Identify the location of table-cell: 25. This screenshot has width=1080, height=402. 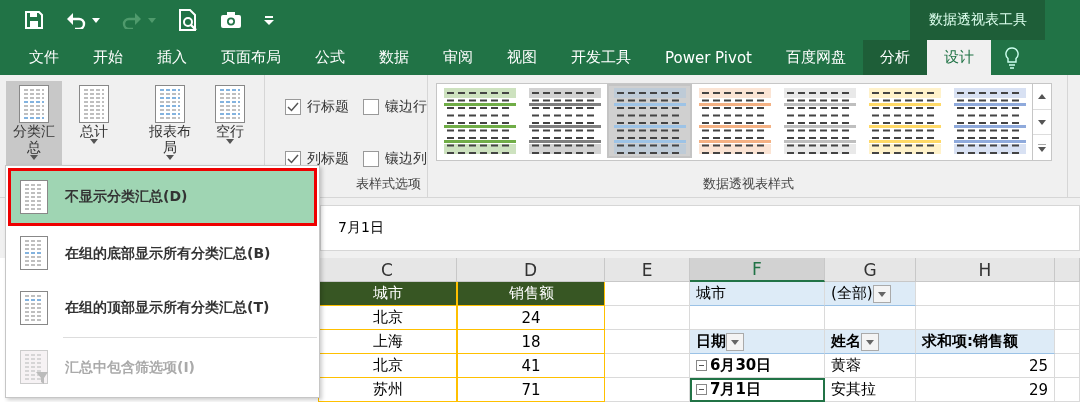
(985, 366).